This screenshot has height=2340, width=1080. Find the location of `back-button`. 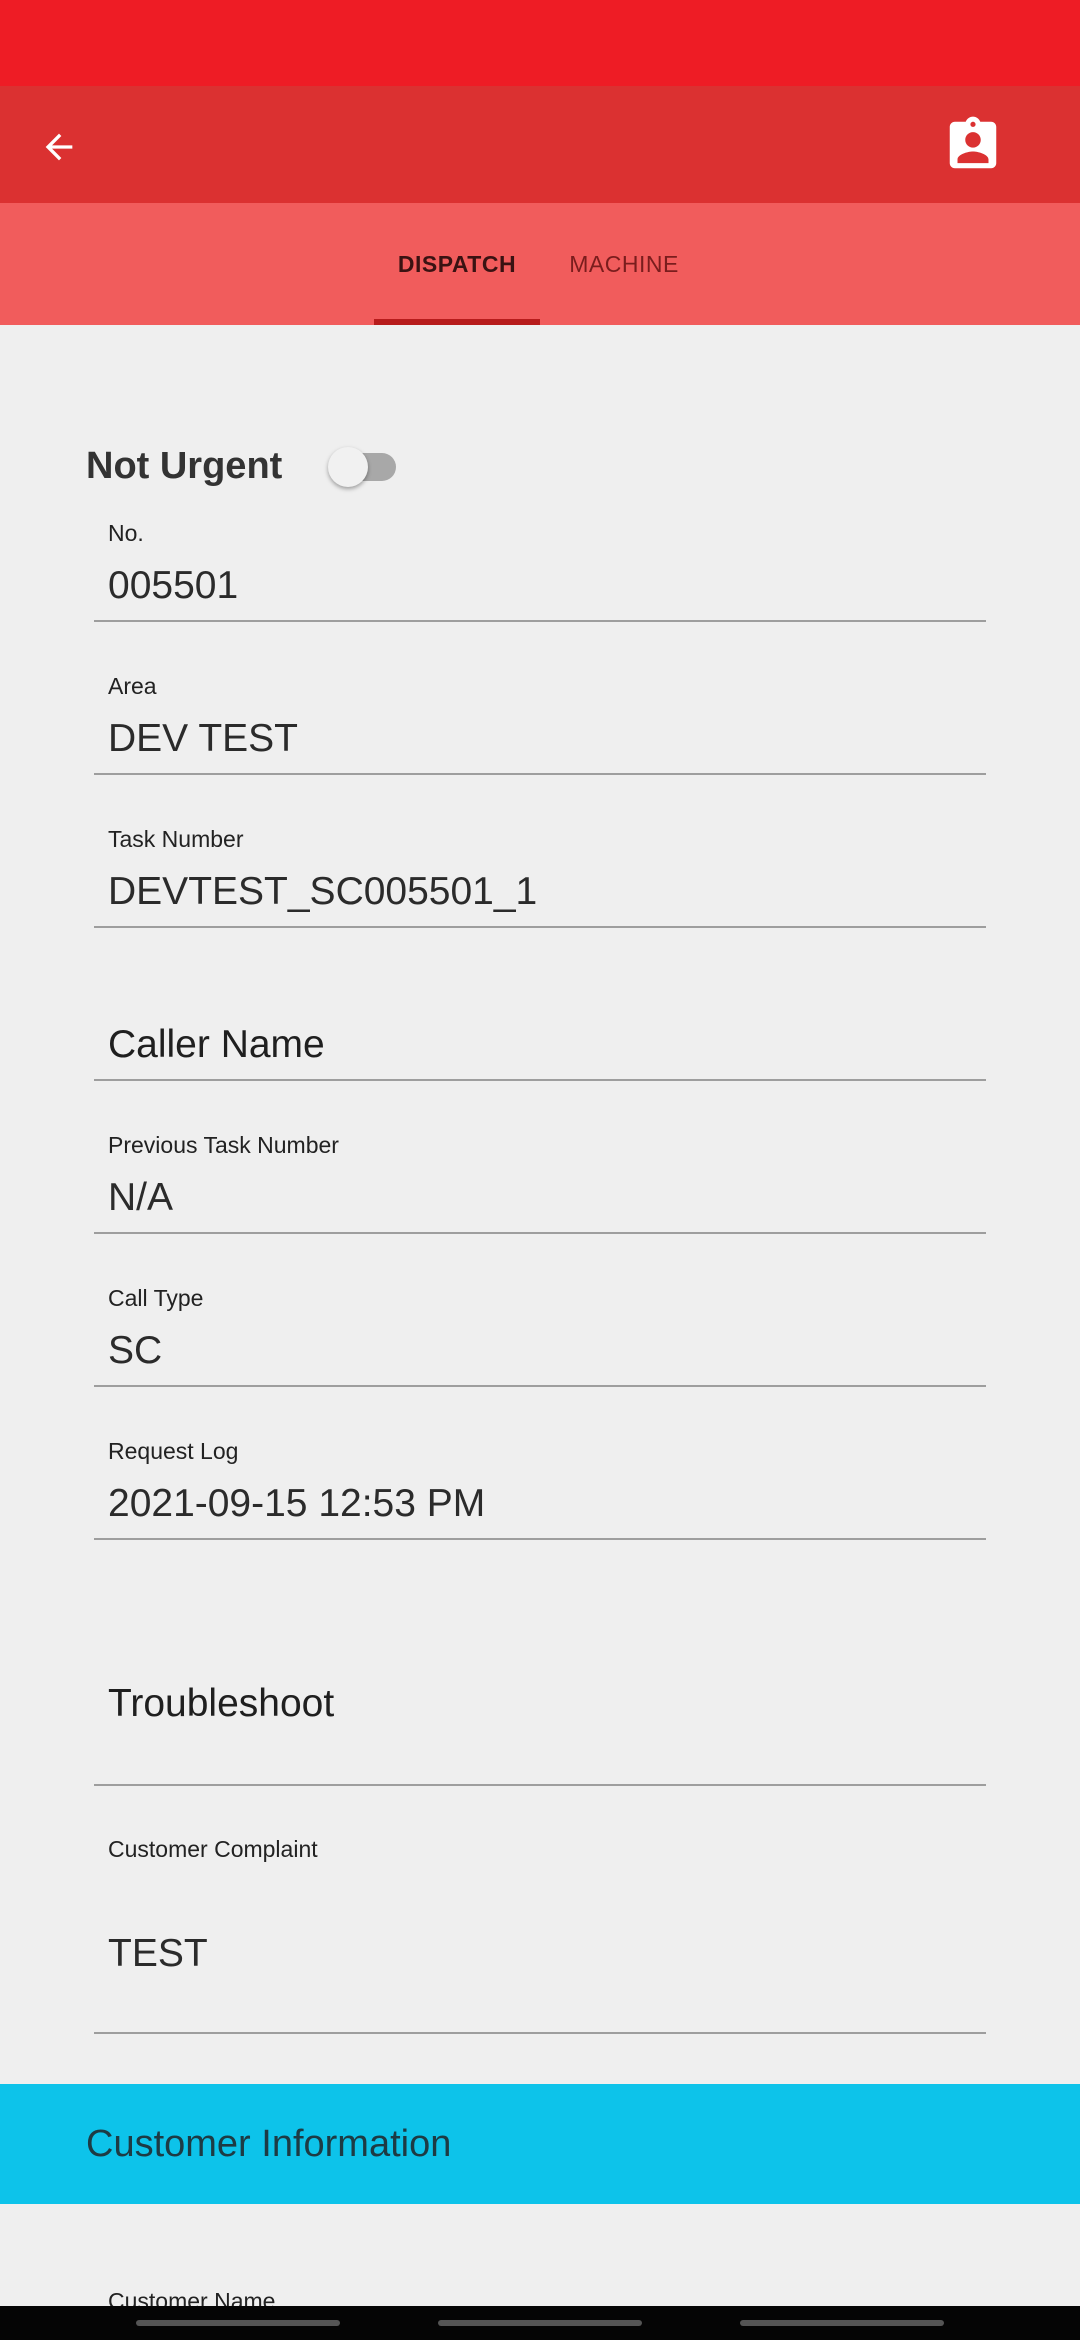

back-button is located at coordinates (59, 147).